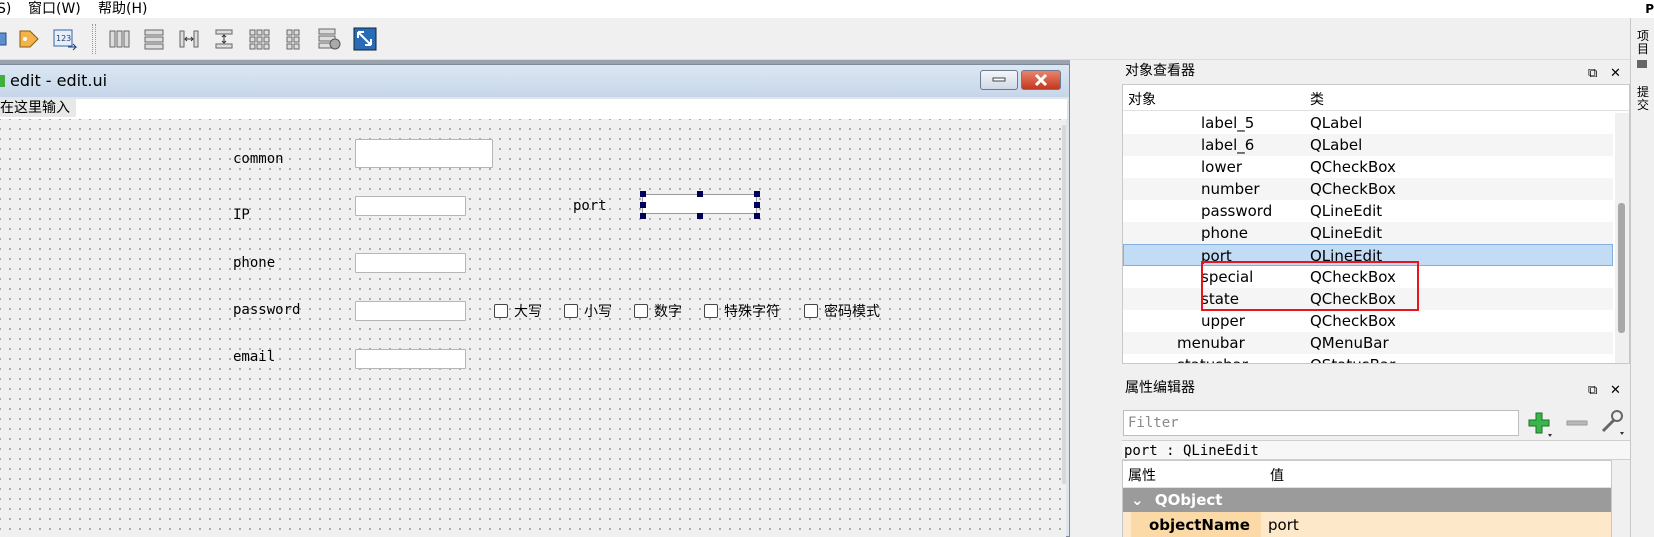 The height and width of the screenshot is (537, 1654). What do you see at coordinates (424, 153) in the screenshot?
I see `common-input` at bounding box center [424, 153].